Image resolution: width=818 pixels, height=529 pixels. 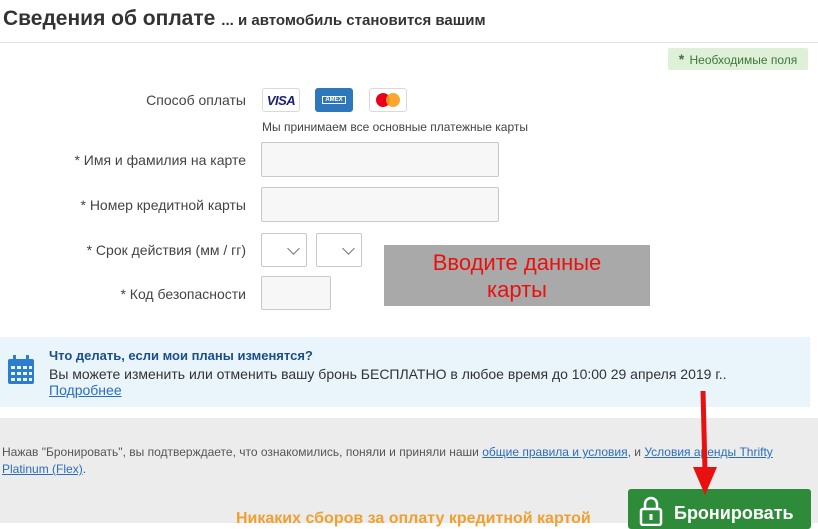 What do you see at coordinates (166, 250) in the screenshot?
I see `expiry-label: * Срок действия (мм / гг)` at bounding box center [166, 250].